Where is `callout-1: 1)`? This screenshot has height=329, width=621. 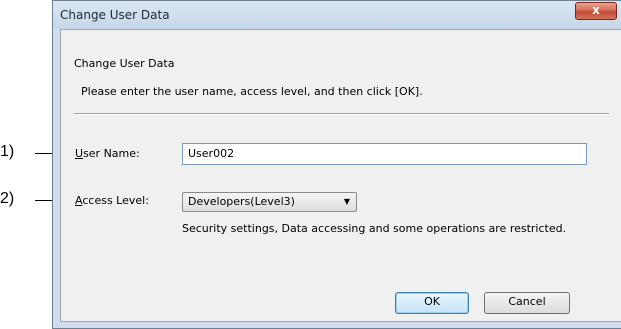
callout-1: 1) is located at coordinates (7, 151).